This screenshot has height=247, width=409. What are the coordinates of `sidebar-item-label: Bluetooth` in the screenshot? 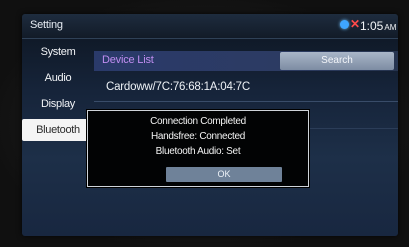 It's located at (58, 130).